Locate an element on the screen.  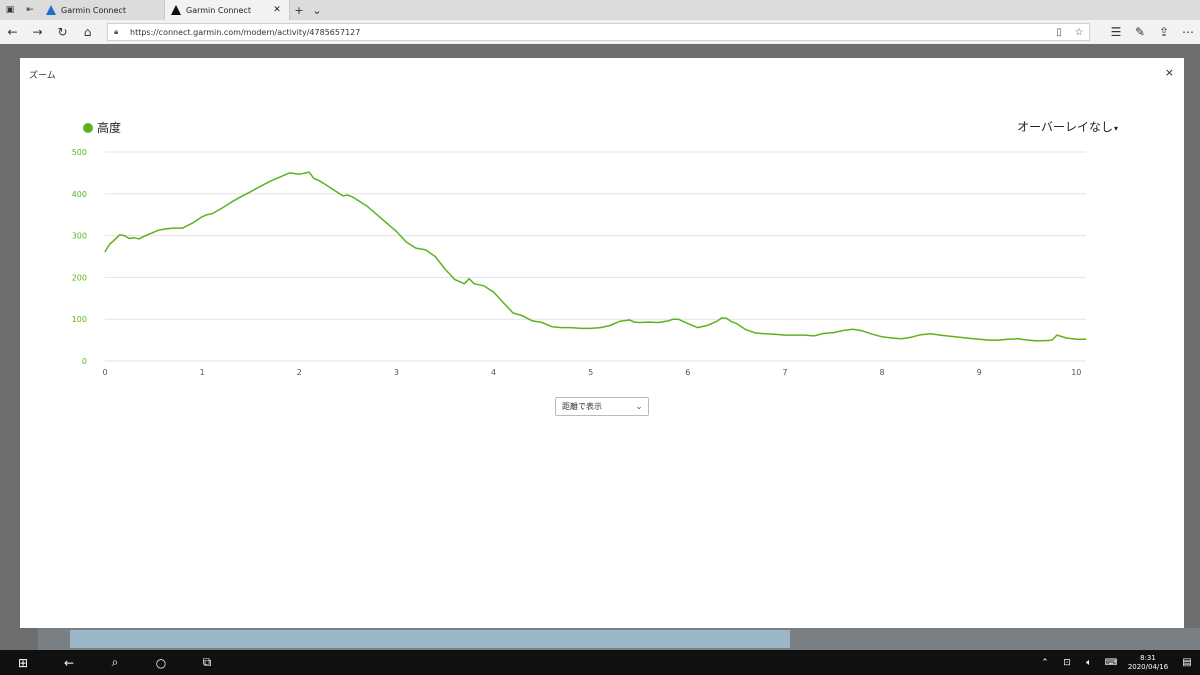
close-icon: × is located at coordinates (1169, 72).